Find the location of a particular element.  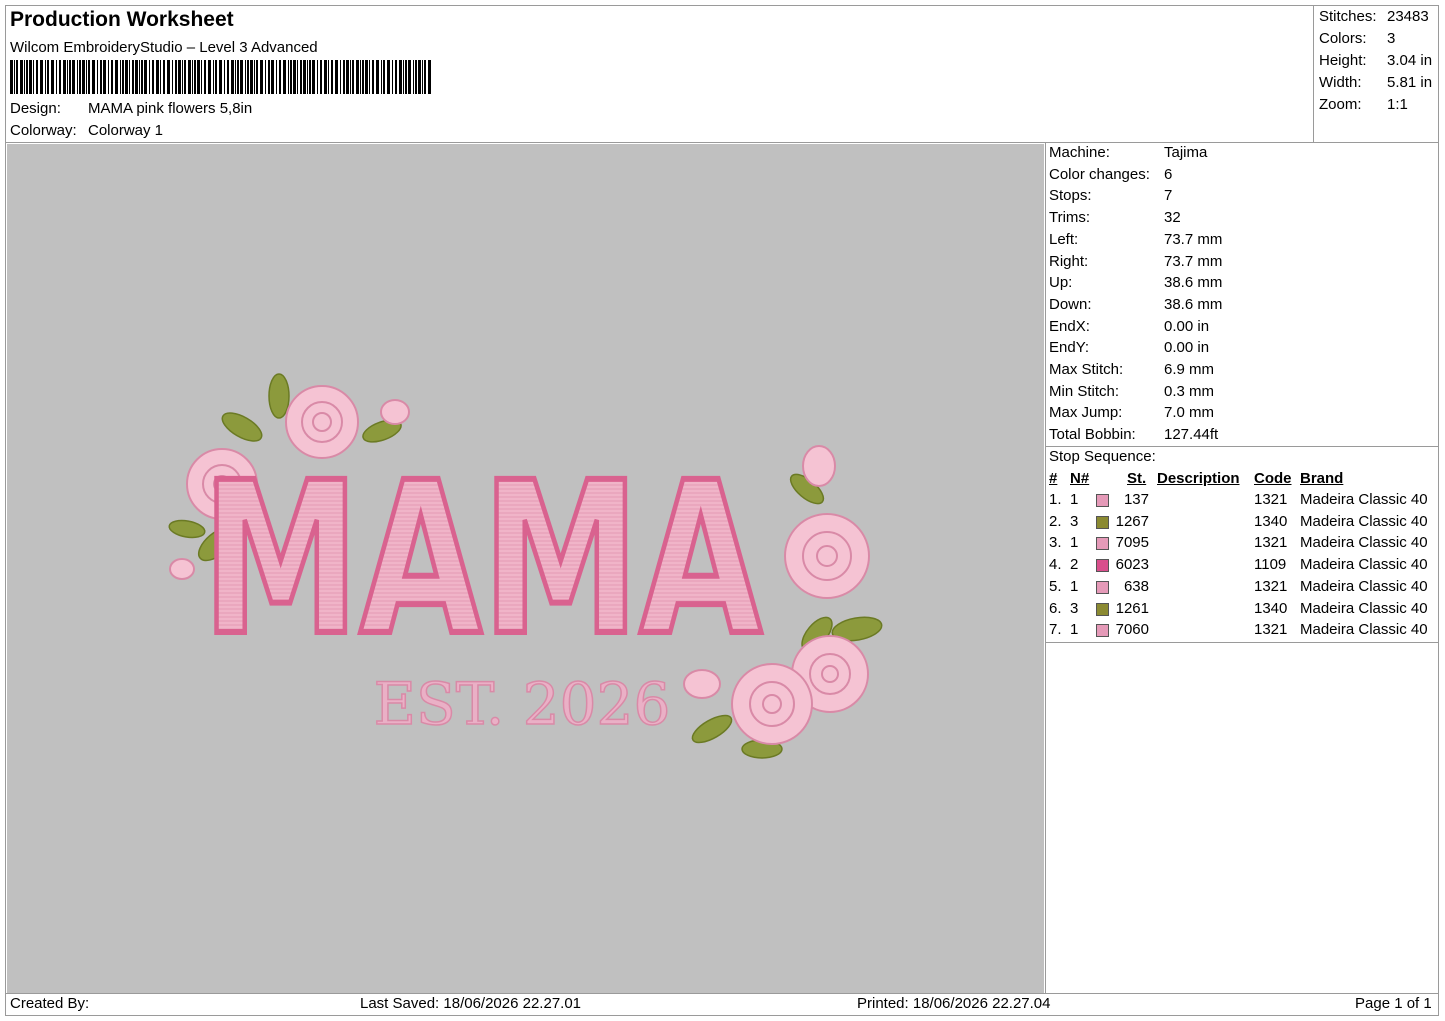

summary-value: 23483 is located at coordinates (1408, 16).